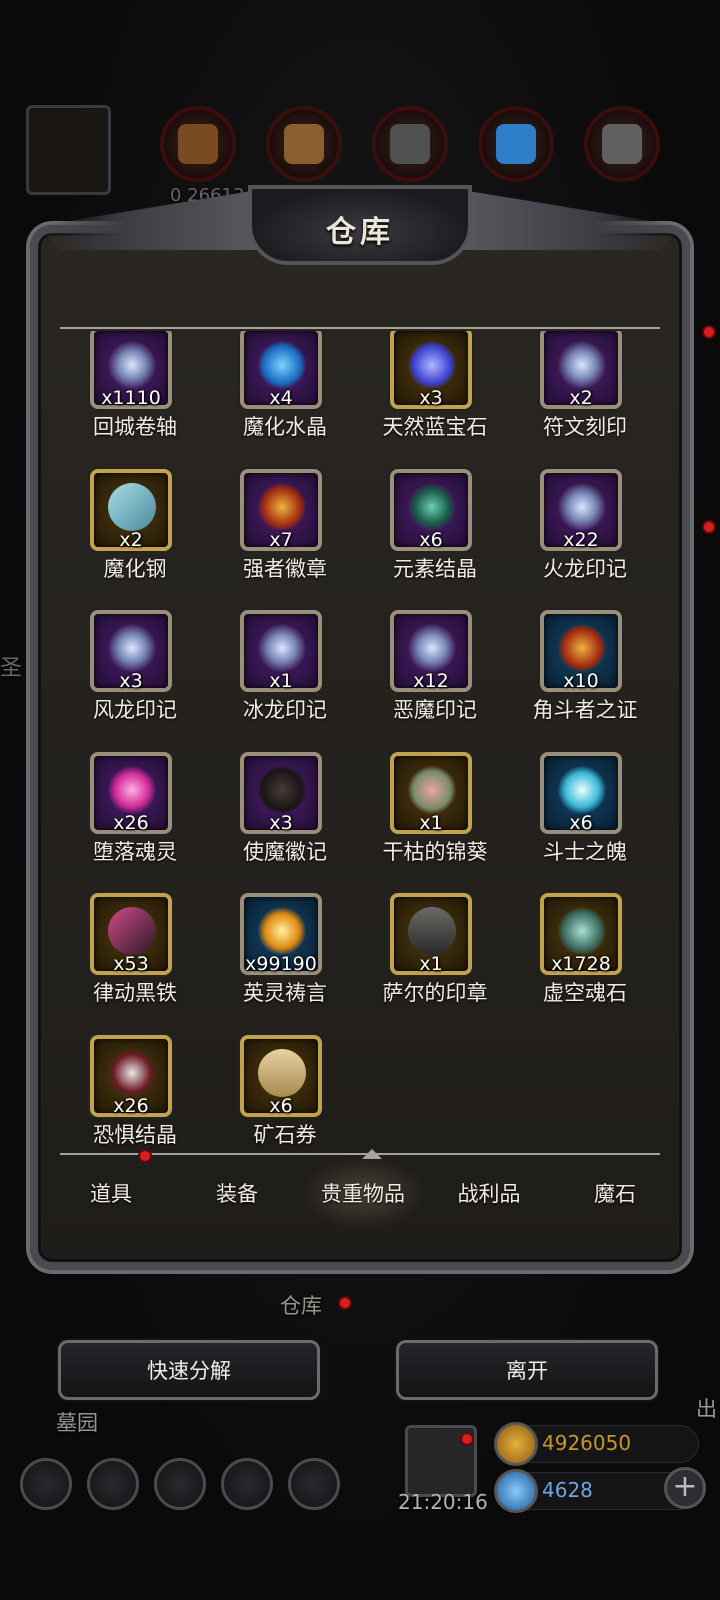  I want to click on inventory-item: x1110 回城卷轴, so click(135, 394).